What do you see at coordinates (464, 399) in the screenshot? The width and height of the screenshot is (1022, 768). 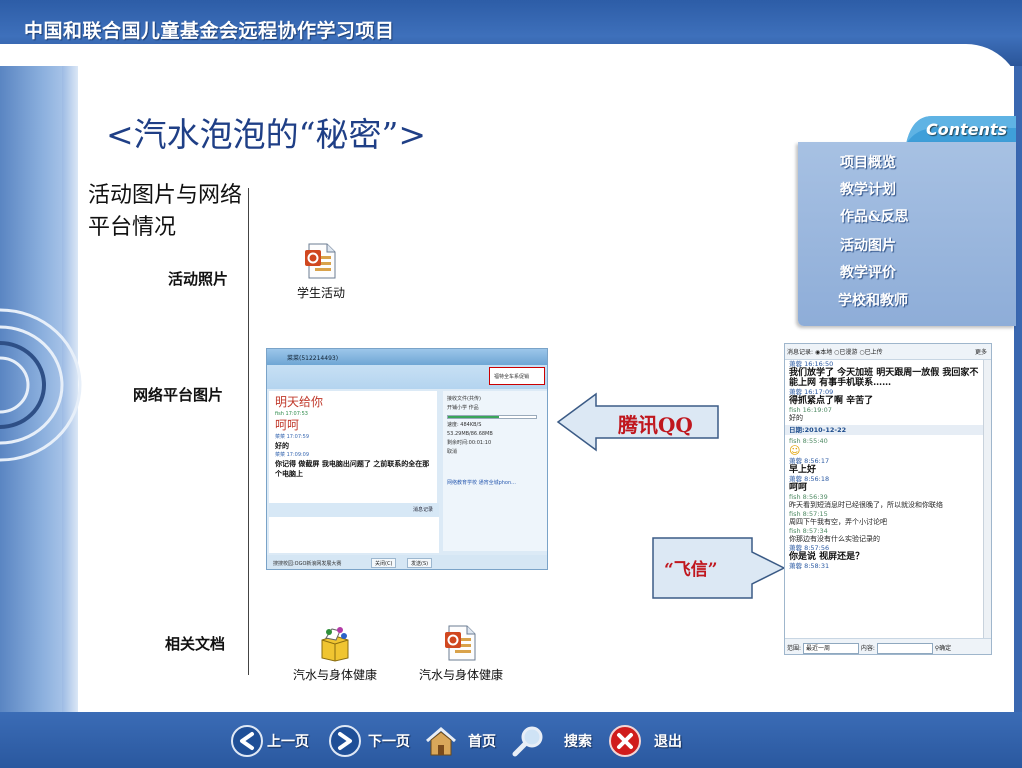 I see `qq-file-heading: 接收文件(共传)` at bounding box center [464, 399].